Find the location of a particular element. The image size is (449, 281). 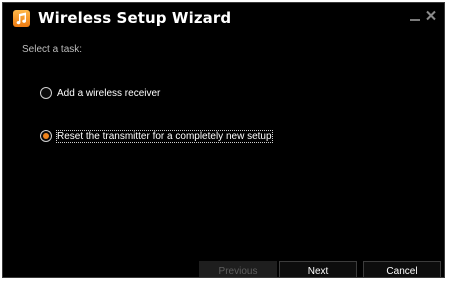

option-add-receiver-label: Add a wireless receiver is located at coordinates (108, 93).